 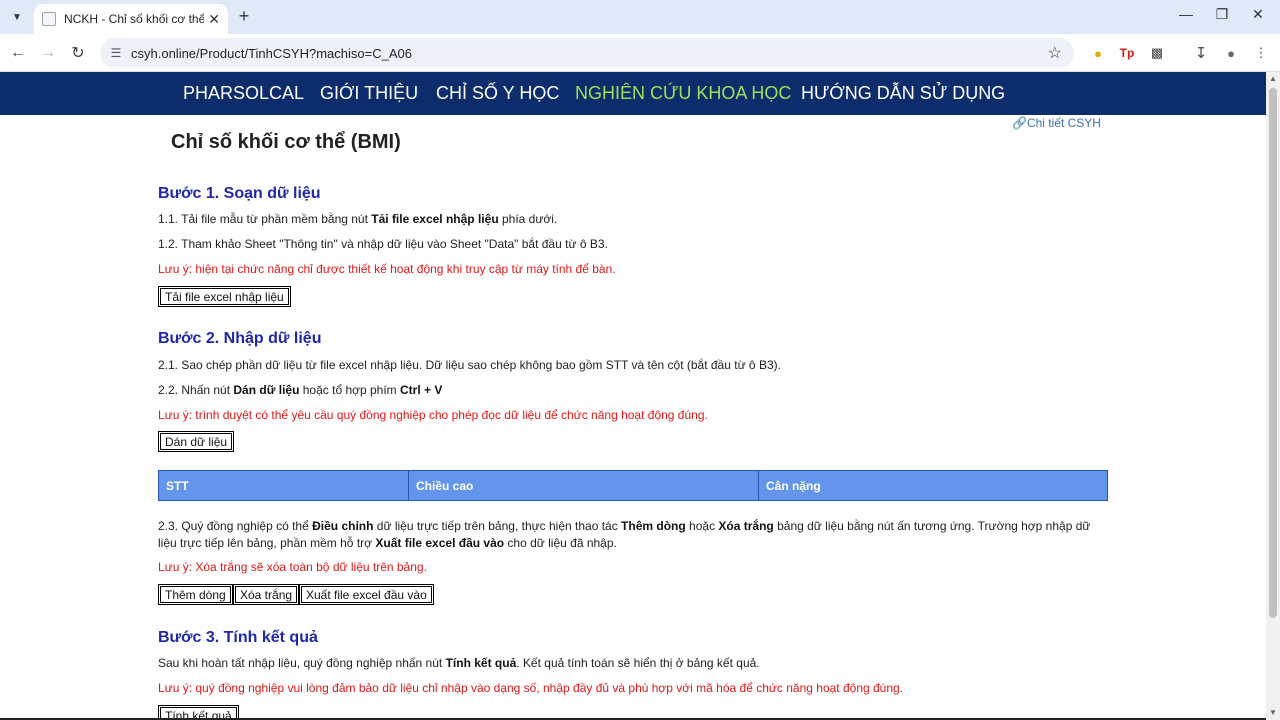 What do you see at coordinates (497, 93) in the screenshot?
I see `nav-item-chi-so-y-hoc: CHỈ SỐ Y HỌC` at bounding box center [497, 93].